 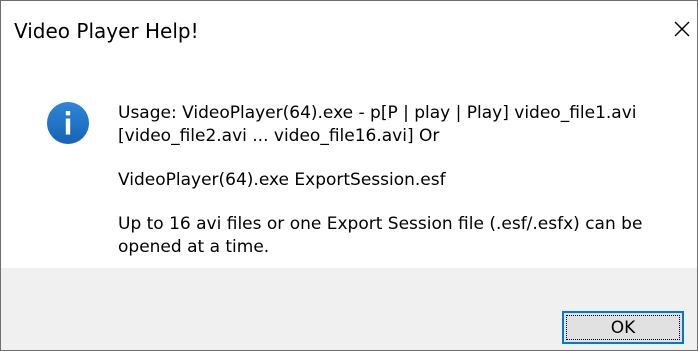 I want to click on ok-button-label: OK, so click(x=623, y=327).